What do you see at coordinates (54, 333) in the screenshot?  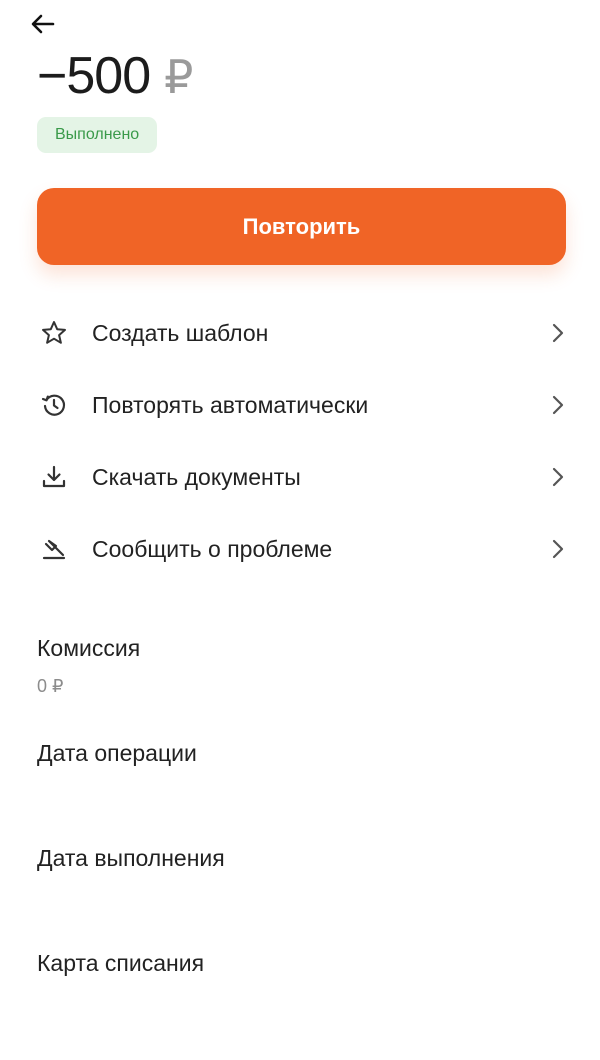 I see `star-icon` at bounding box center [54, 333].